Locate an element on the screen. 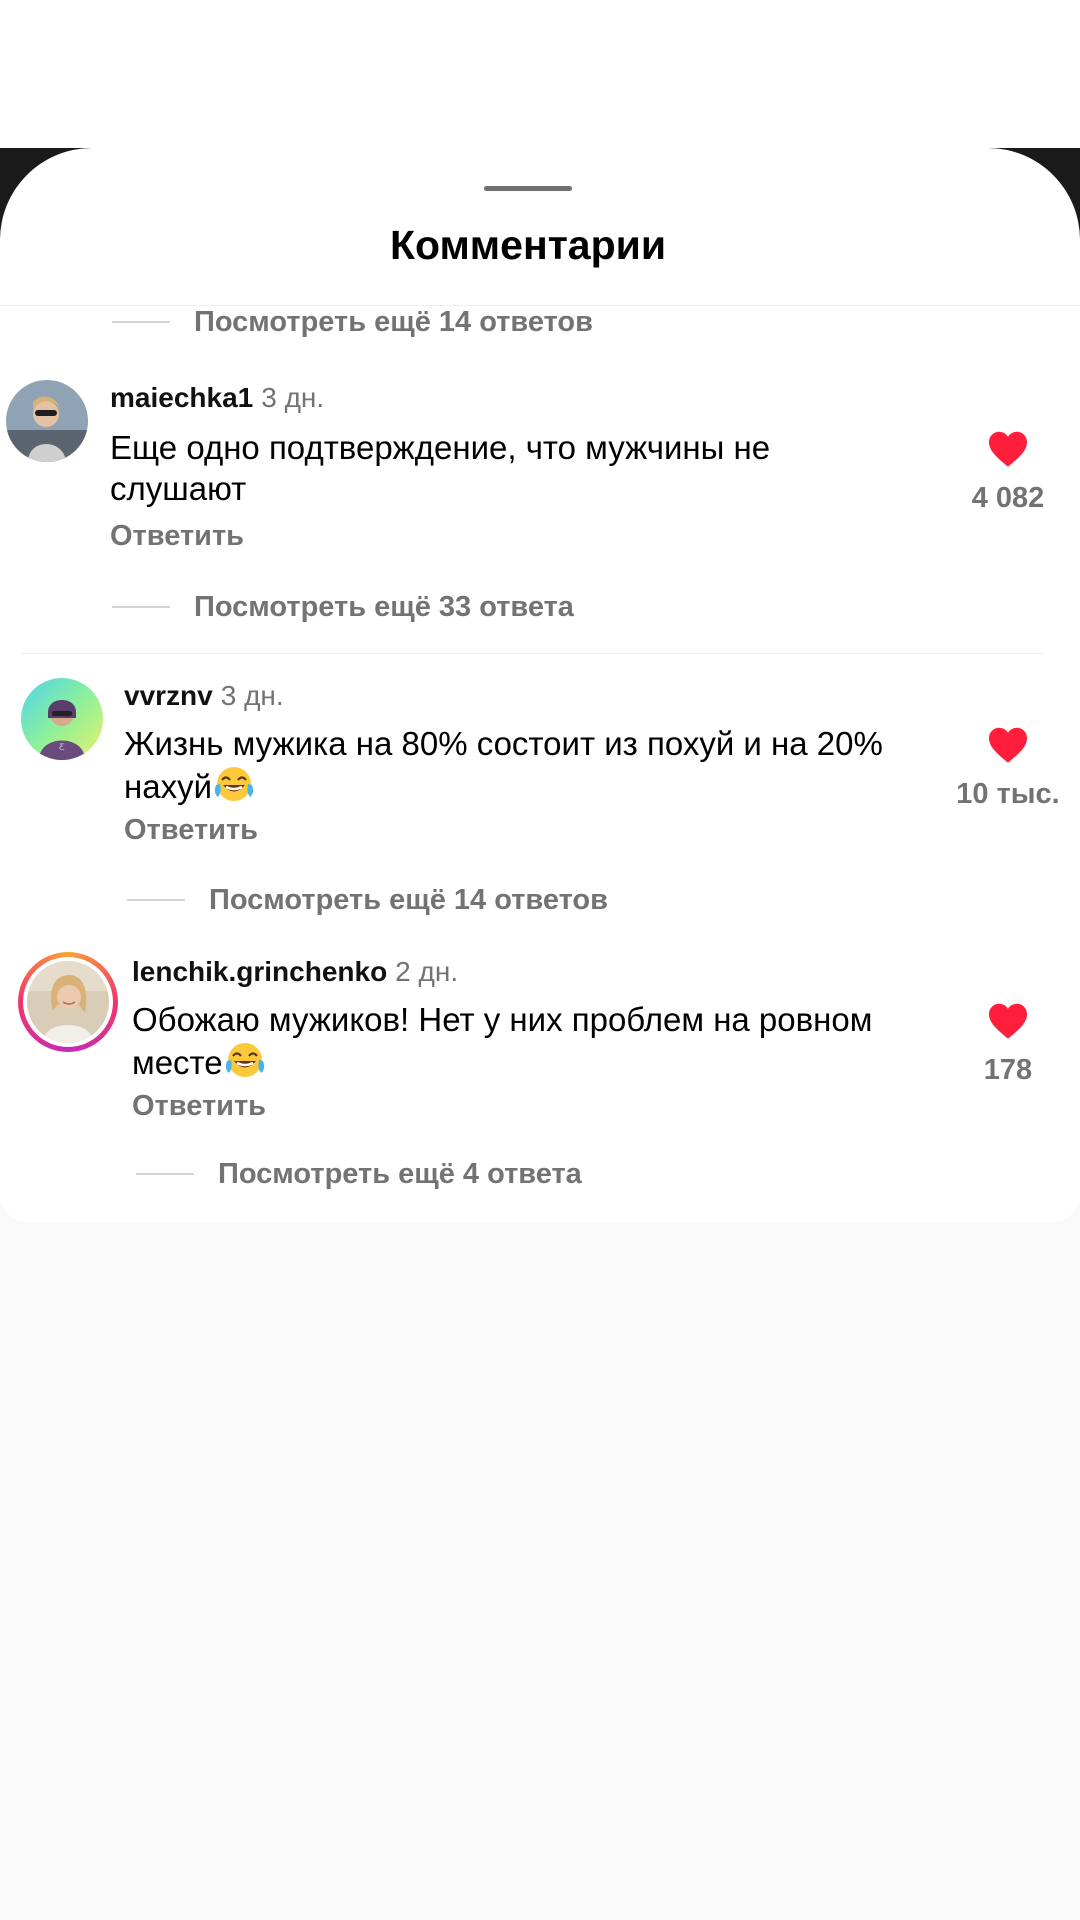 Image resolution: width=1080 pixels, height=1920 pixels. like-count: 4 082 is located at coordinates (1008, 498).